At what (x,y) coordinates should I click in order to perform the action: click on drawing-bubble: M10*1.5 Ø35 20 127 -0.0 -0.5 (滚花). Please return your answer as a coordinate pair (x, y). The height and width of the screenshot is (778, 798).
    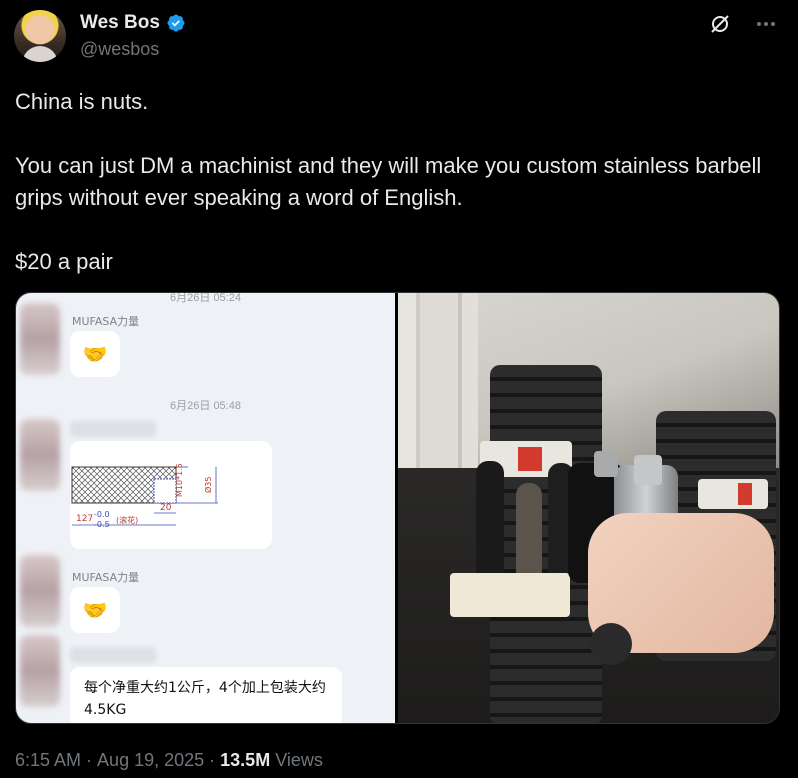
    Looking at the image, I should click on (171, 495).